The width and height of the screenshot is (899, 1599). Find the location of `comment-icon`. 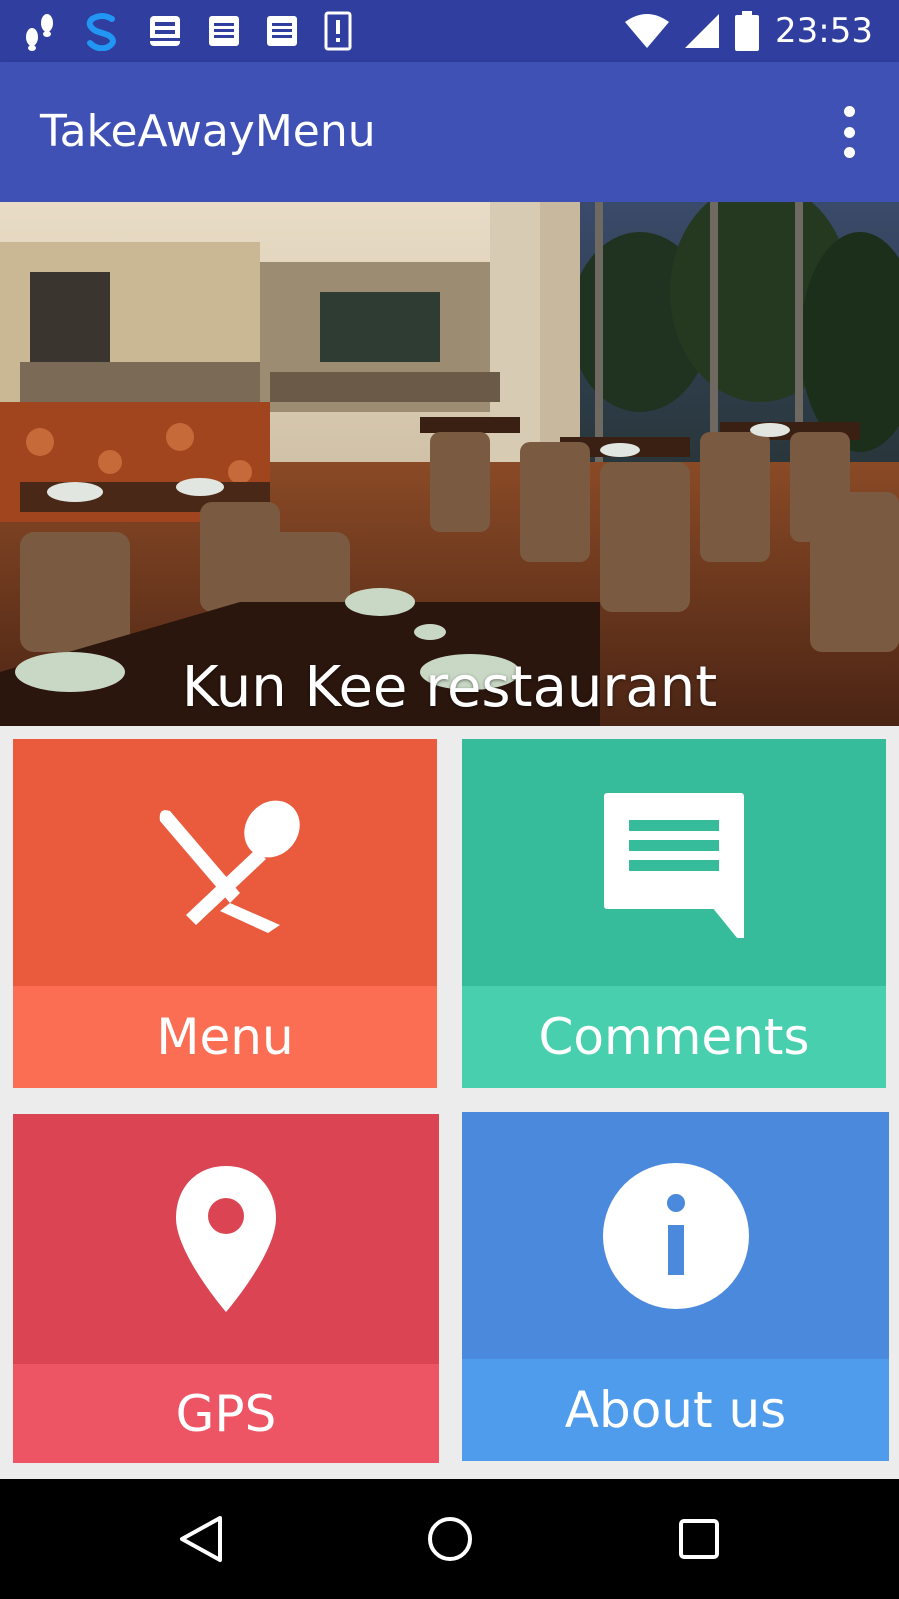

comment-icon is located at coordinates (674, 865).